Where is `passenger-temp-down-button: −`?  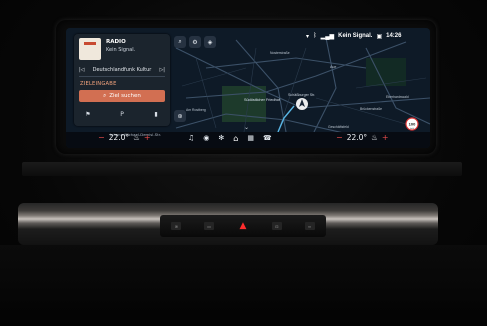
passenger-temp-down-button: − is located at coordinates (339, 137).